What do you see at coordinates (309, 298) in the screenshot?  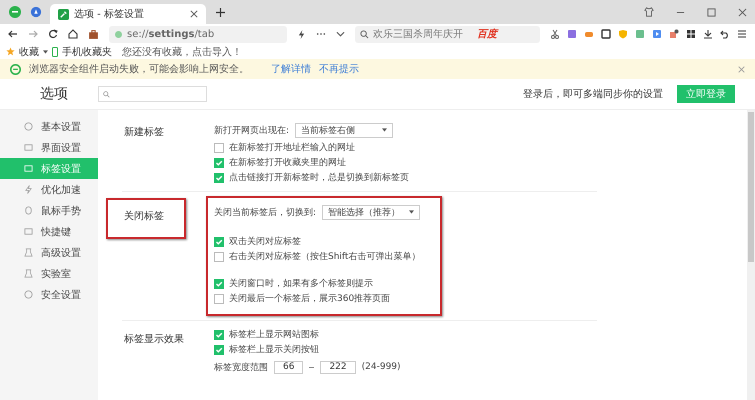 I see `checkbox-label: 关闭最后一个标签后，展示360推荐页面` at bounding box center [309, 298].